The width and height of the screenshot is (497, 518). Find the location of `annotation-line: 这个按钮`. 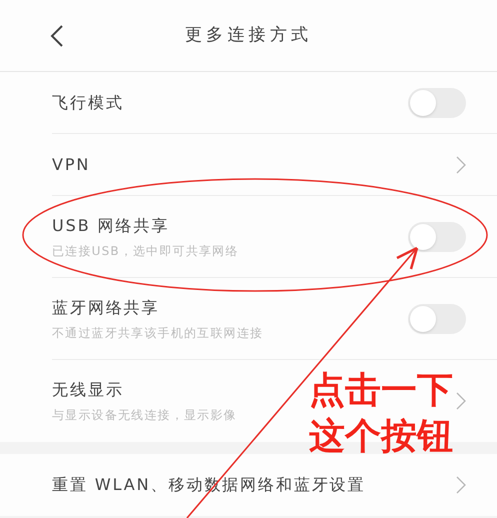

annotation-line: 这个按钮 is located at coordinates (381, 437).